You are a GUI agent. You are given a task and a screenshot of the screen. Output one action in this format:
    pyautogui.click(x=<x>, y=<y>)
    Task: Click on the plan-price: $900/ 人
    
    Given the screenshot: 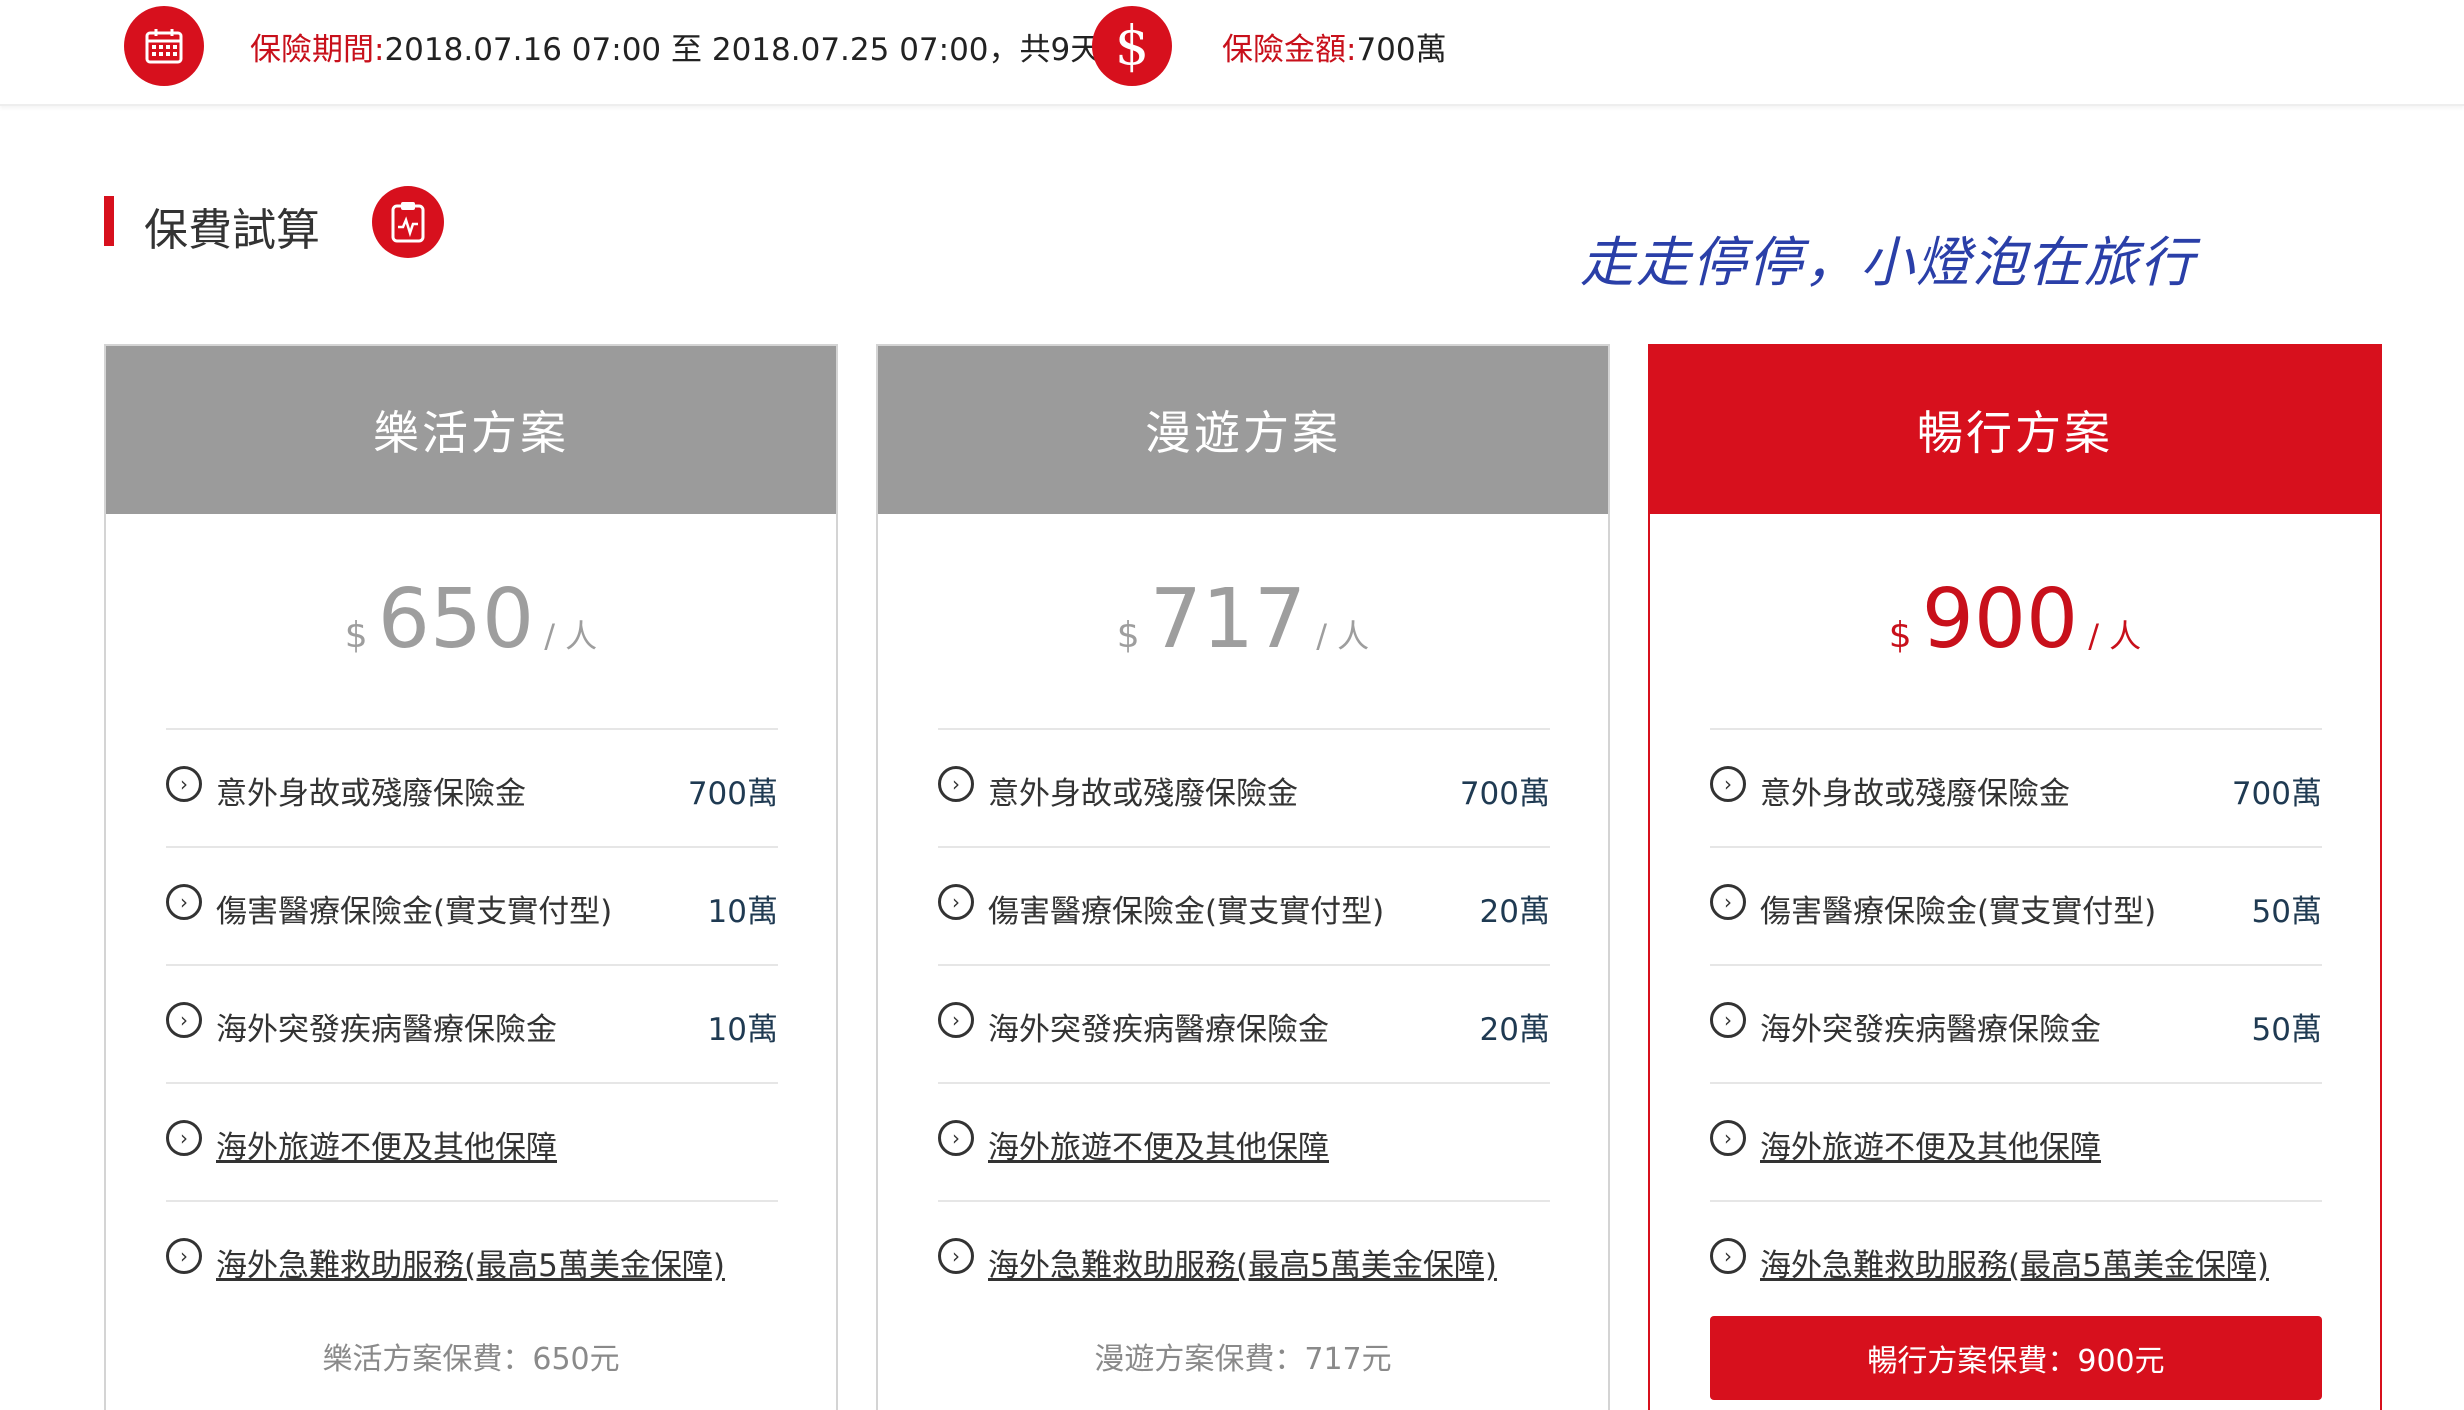 What is the action you would take?
    pyautogui.click(x=2015, y=619)
    